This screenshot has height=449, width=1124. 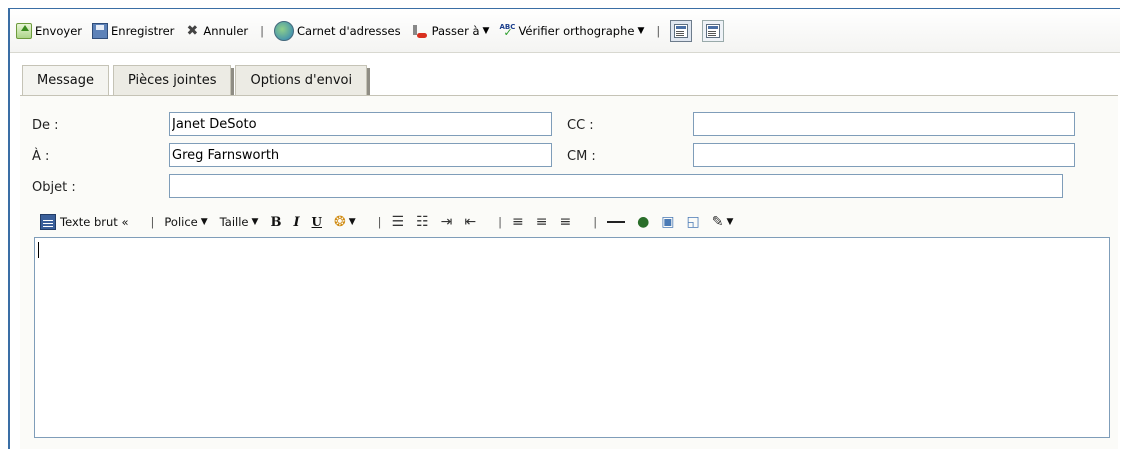 What do you see at coordinates (398, 222) in the screenshot?
I see `numbered-list-icon: ☰` at bounding box center [398, 222].